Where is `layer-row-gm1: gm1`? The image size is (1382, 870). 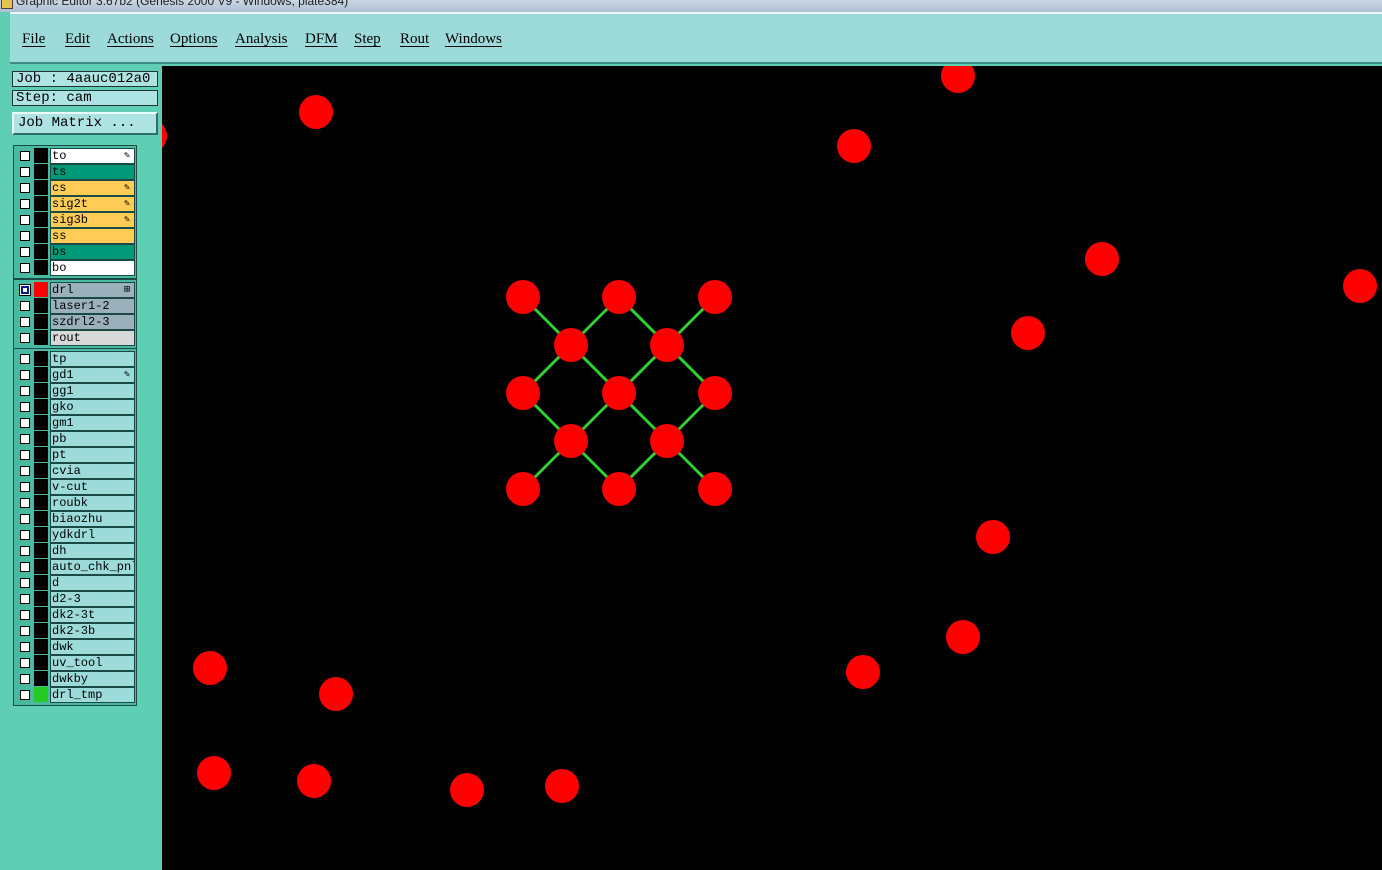
layer-row-gm1: gm1 is located at coordinates (75, 423).